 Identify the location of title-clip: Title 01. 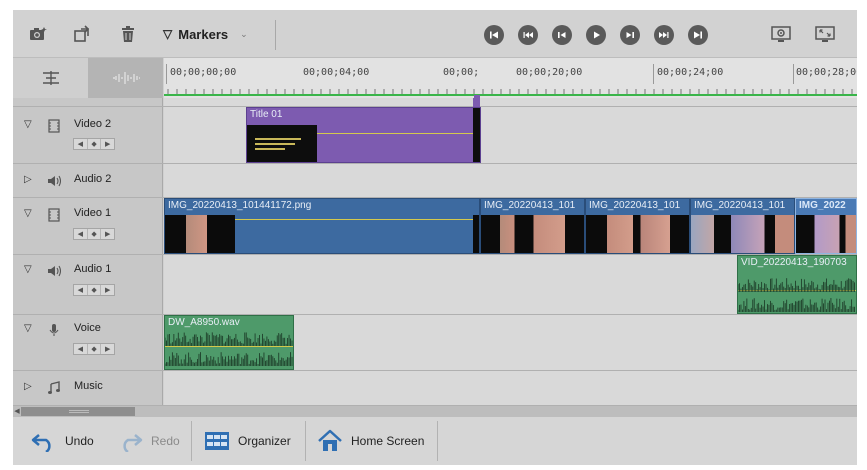
(363, 135).